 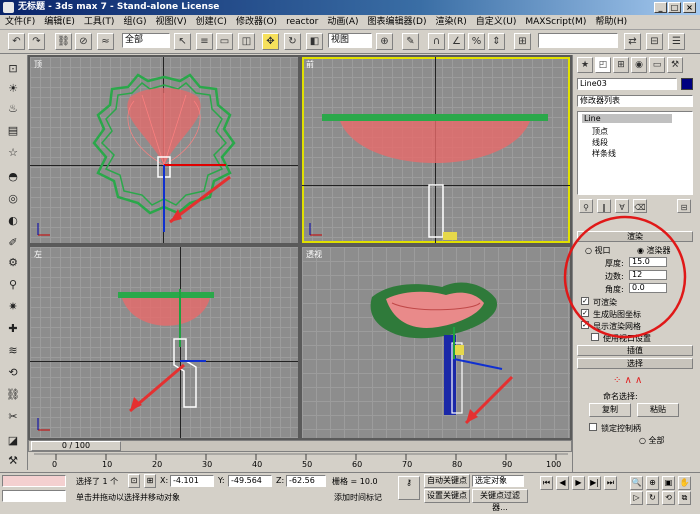 What do you see at coordinates (292, 41) in the screenshot?
I see `select-rotate-icon: ↻` at bounding box center [292, 41].